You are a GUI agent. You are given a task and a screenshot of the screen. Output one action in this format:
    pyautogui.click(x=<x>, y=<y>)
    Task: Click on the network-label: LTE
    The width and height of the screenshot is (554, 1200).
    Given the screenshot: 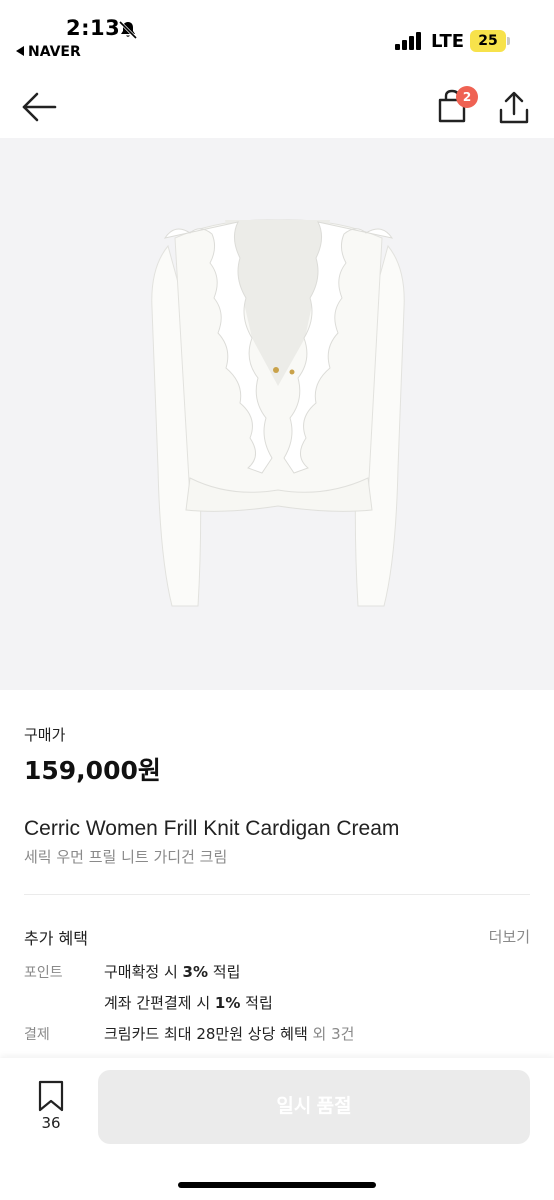 What is the action you would take?
    pyautogui.click(x=448, y=41)
    